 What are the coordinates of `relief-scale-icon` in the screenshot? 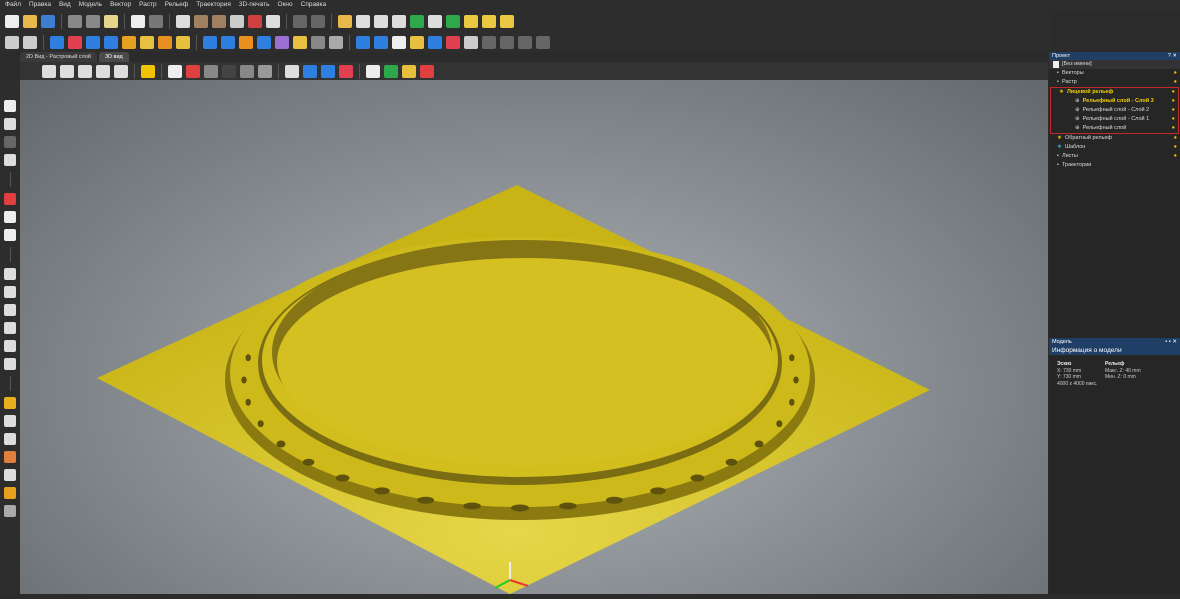 It's located at (363, 42).